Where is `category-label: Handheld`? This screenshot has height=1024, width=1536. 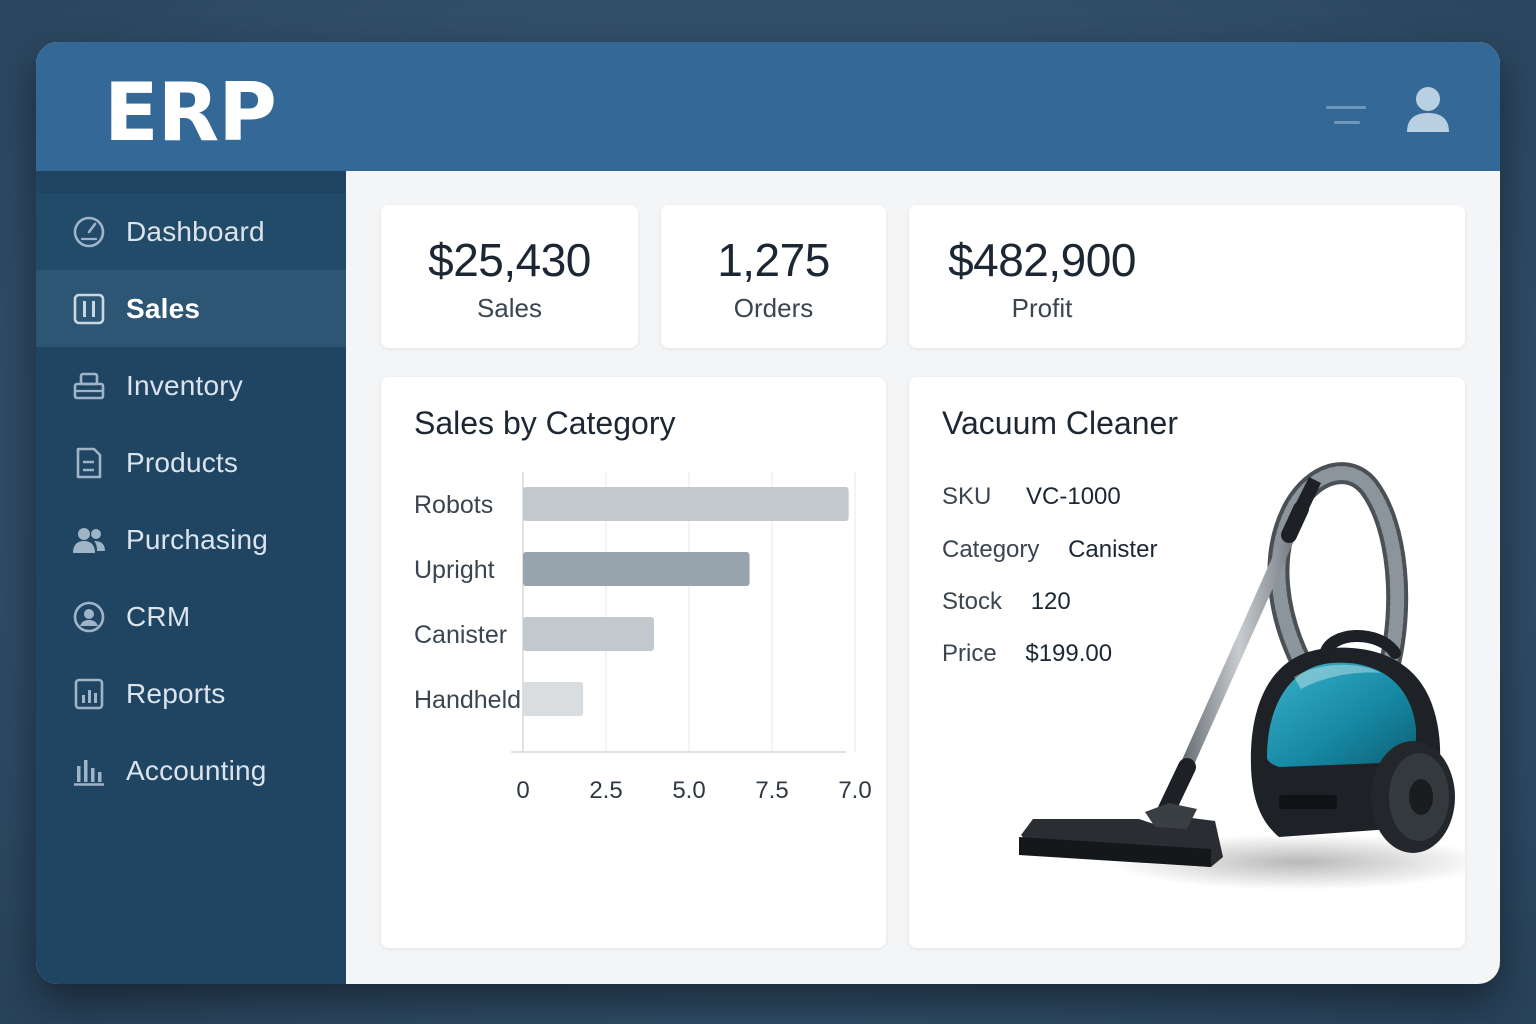 category-label: Handheld is located at coordinates (467, 700).